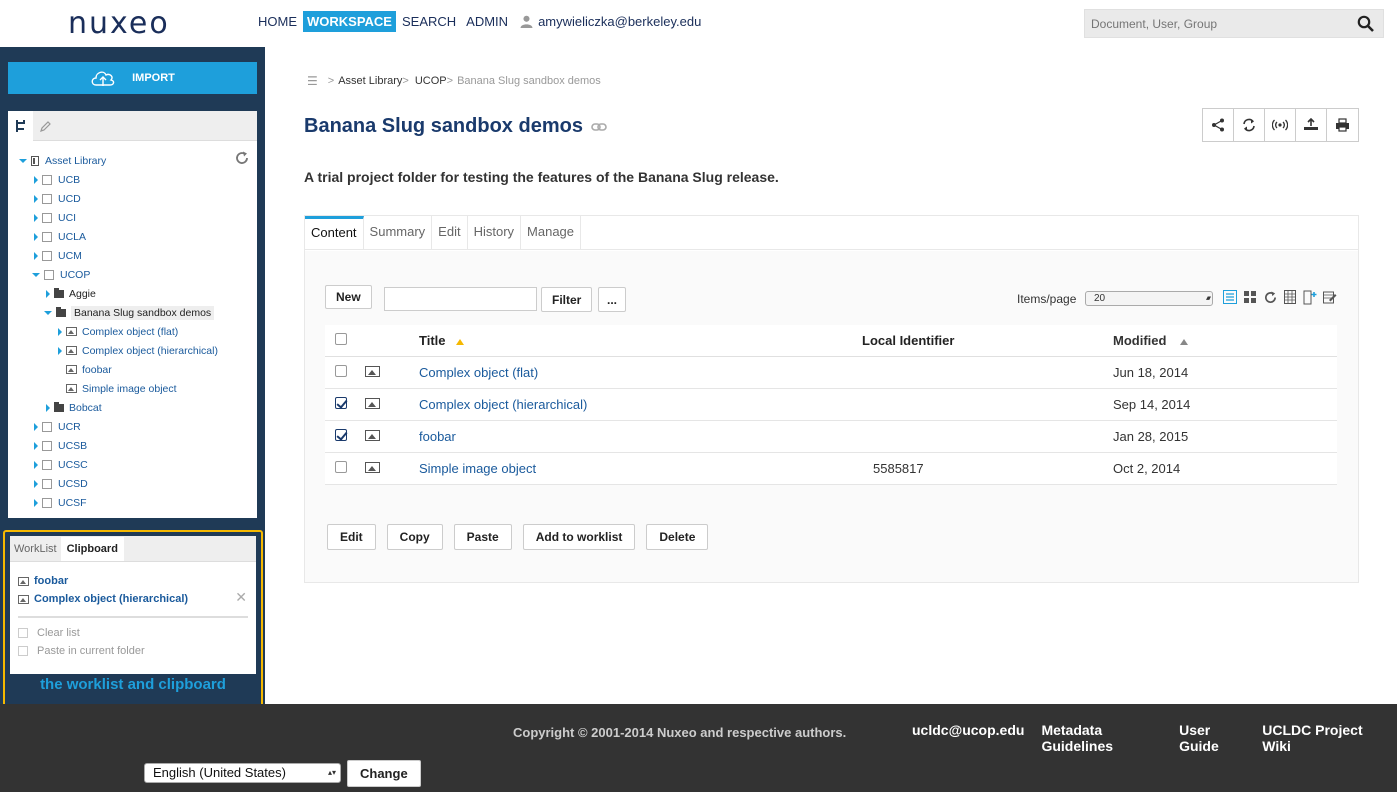 This screenshot has width=1397, height=792. Describe the element at coordinates (1280, 125) in the screenshot. I see `subscribe-button` at that location.